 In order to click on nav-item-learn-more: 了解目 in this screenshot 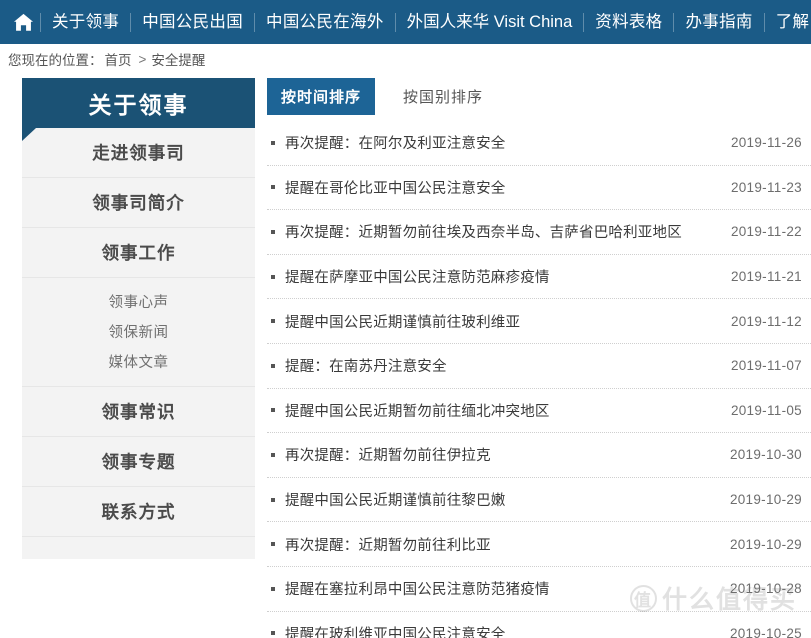, I will do `click(788, 22)`.